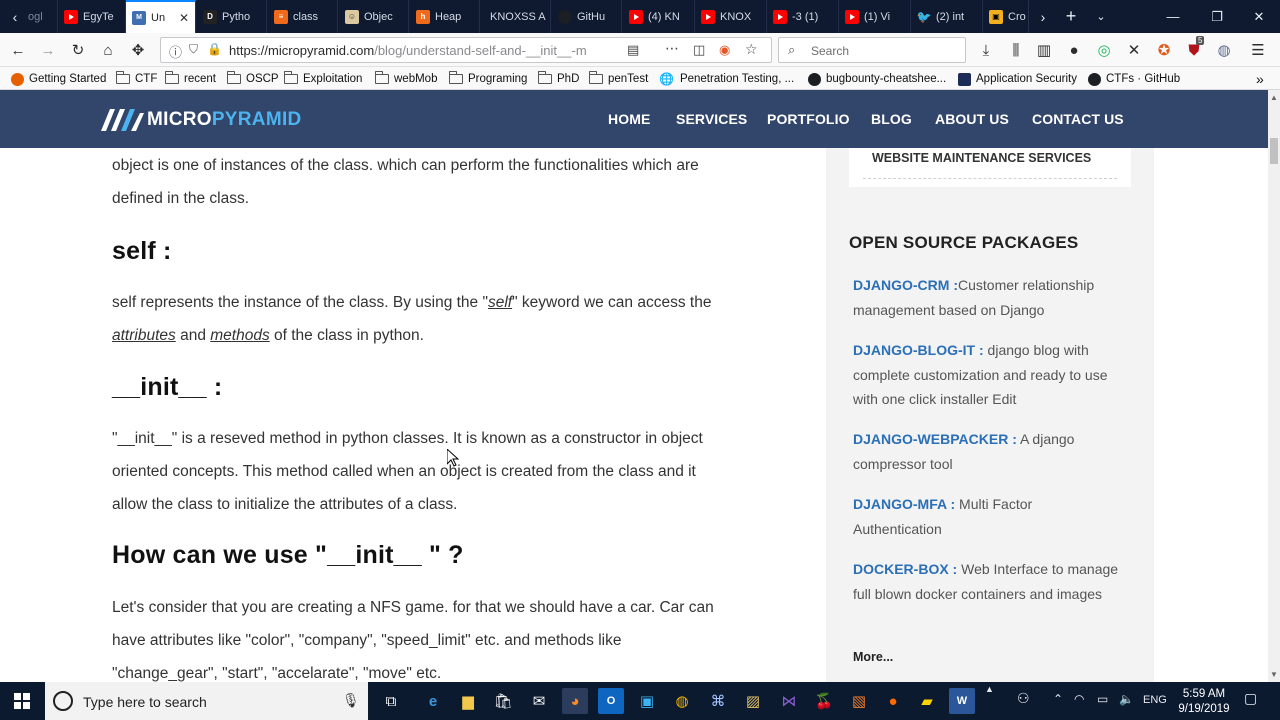 This screenshot has height=720, width=1280. What do you see at coordinates (647, 701) in the screenshot?
I see `remote-desktop-icon: ▣` at bounding box center [647, 701].